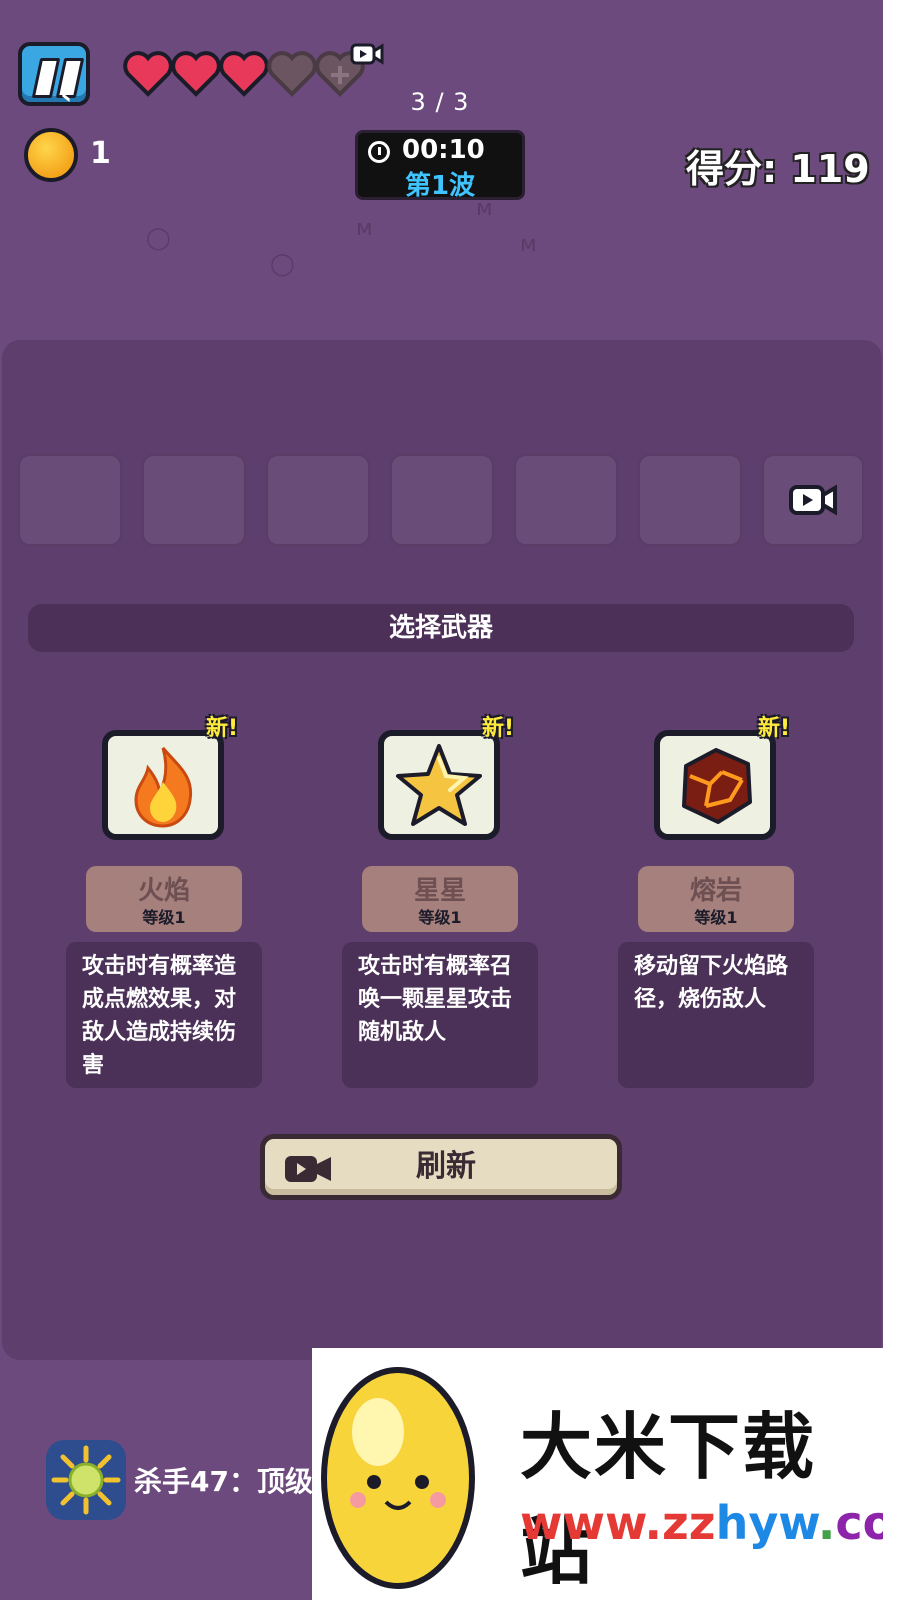  Describe the element at coordinates (163, 891) in the screenshot. I see `weapon-name: 火焰` at that location.